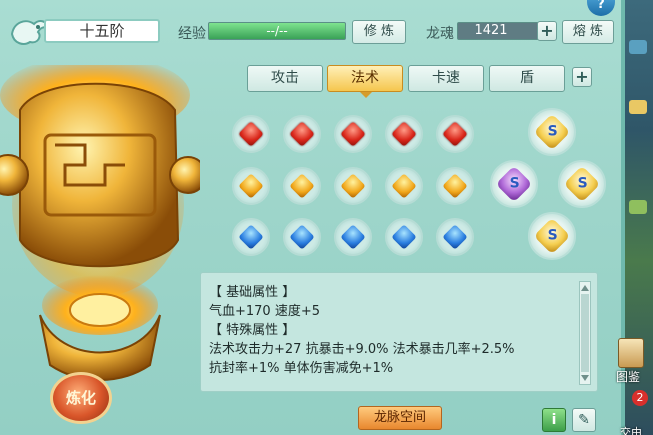 The image size is (653, 435). I want to click on info-line: 抗封率+1% 单体伤害减免+1%, so click(301, 368).